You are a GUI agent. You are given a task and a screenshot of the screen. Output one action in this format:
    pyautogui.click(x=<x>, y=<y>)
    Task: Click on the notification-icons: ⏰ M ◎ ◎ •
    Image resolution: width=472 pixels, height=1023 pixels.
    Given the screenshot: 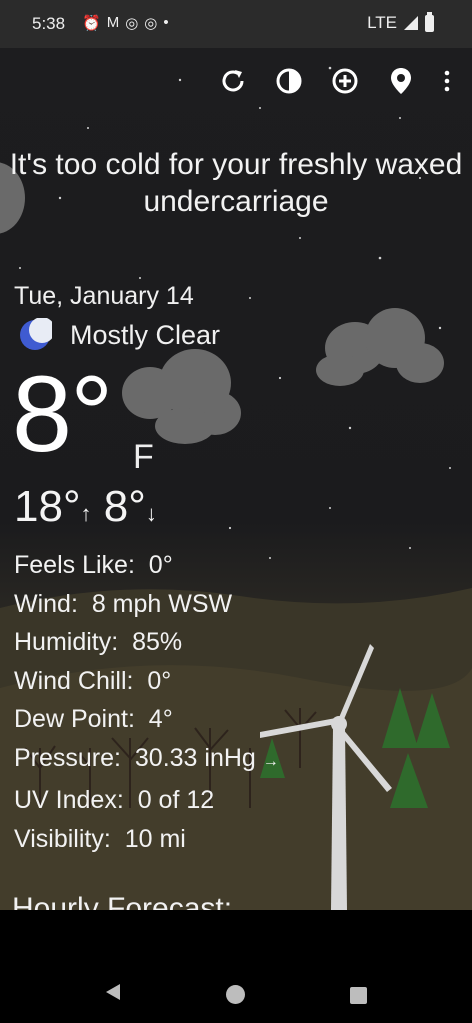 What is the action you would take?
    pyautogui.click(x=125, y=23)
    